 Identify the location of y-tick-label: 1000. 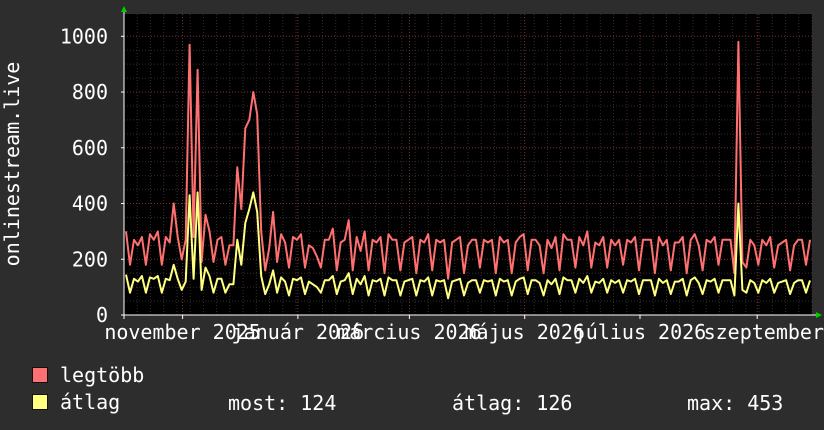
(84, 36).